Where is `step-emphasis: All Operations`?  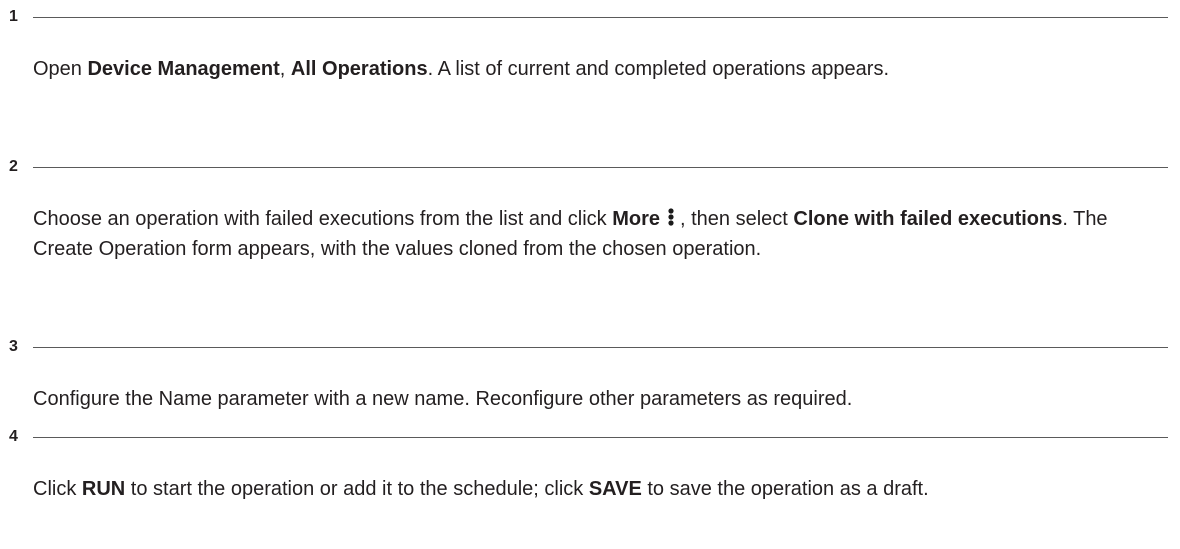 step-emphasis: All Operations is located at coordinates (359, 69).